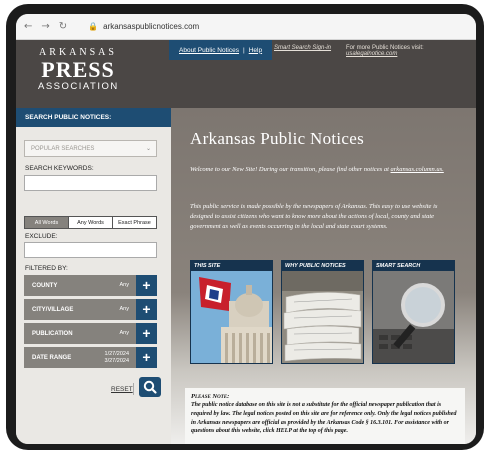 Image resolution: width=488 pixels, height=452 pixels. Describe the element at coordinates (93, 26) in the screenshot. I see `lock-icon: 🔒` at that location.